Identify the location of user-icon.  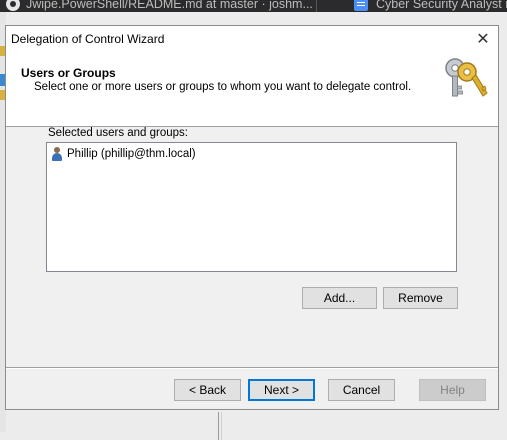
(57, 154).